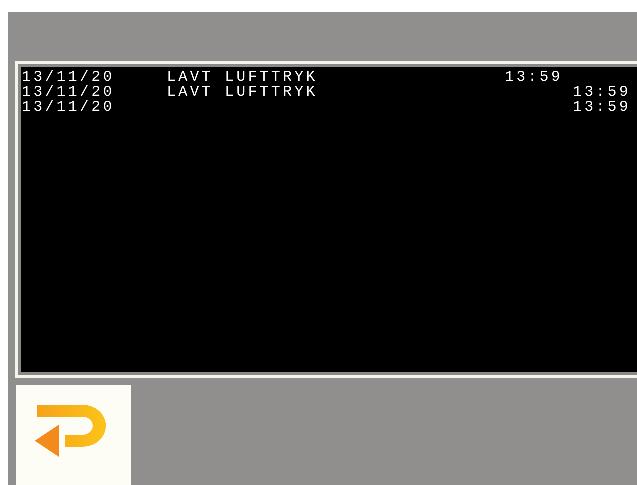  I want to click on back-button, so click(73, 435).